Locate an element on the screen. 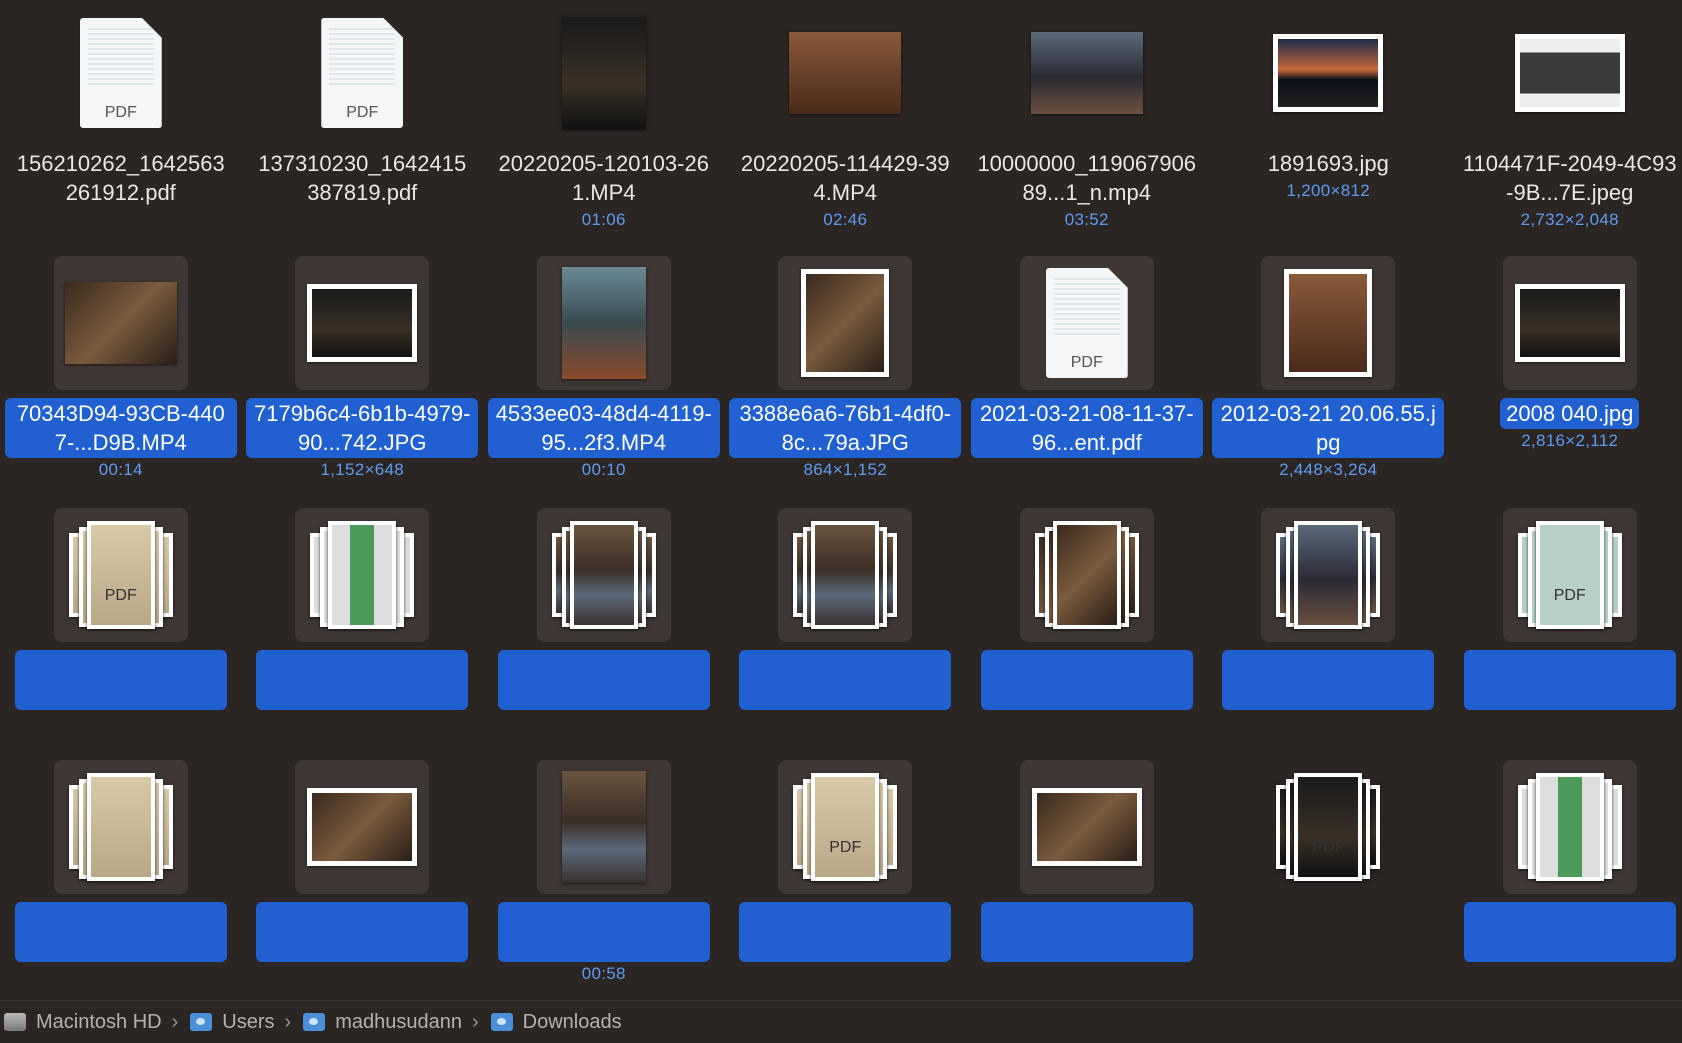  file-thumbnail: PDF is located at coordinates (120, 575).